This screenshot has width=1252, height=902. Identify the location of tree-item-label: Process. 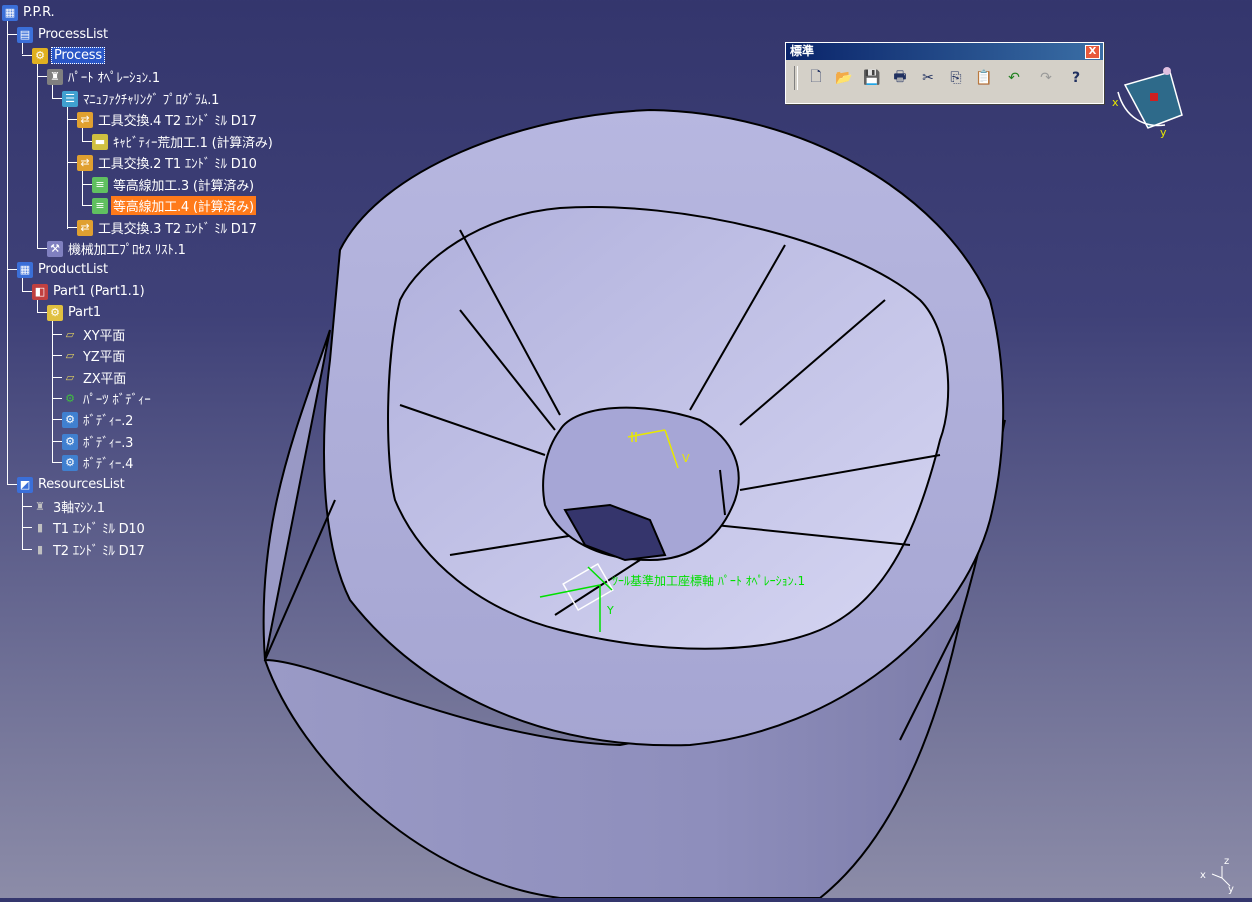
(78, 55).